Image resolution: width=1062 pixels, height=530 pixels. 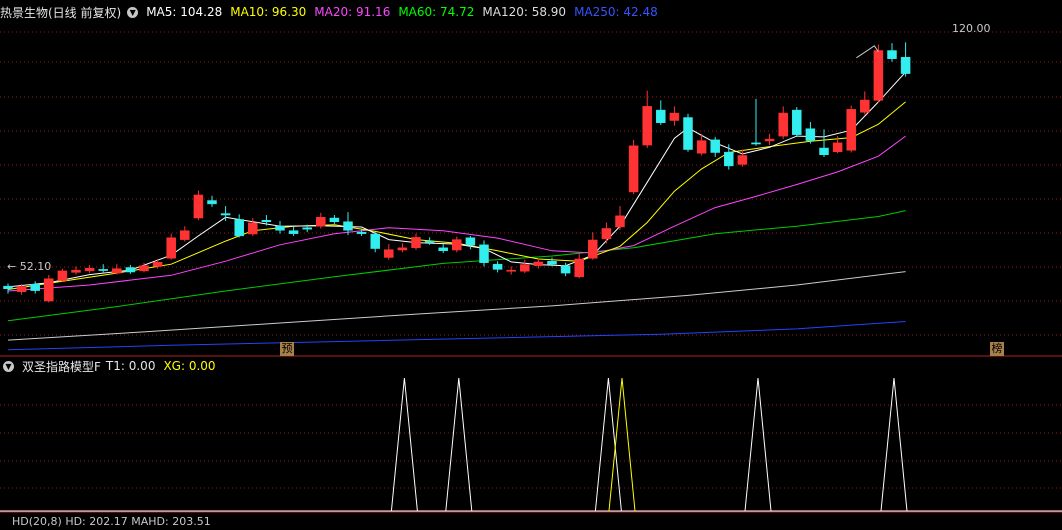 What do you see at coordinates (524, 12) in the screenshot?
I see `ma120-value: MA120: 58.90` at bounding box center [524, 12].